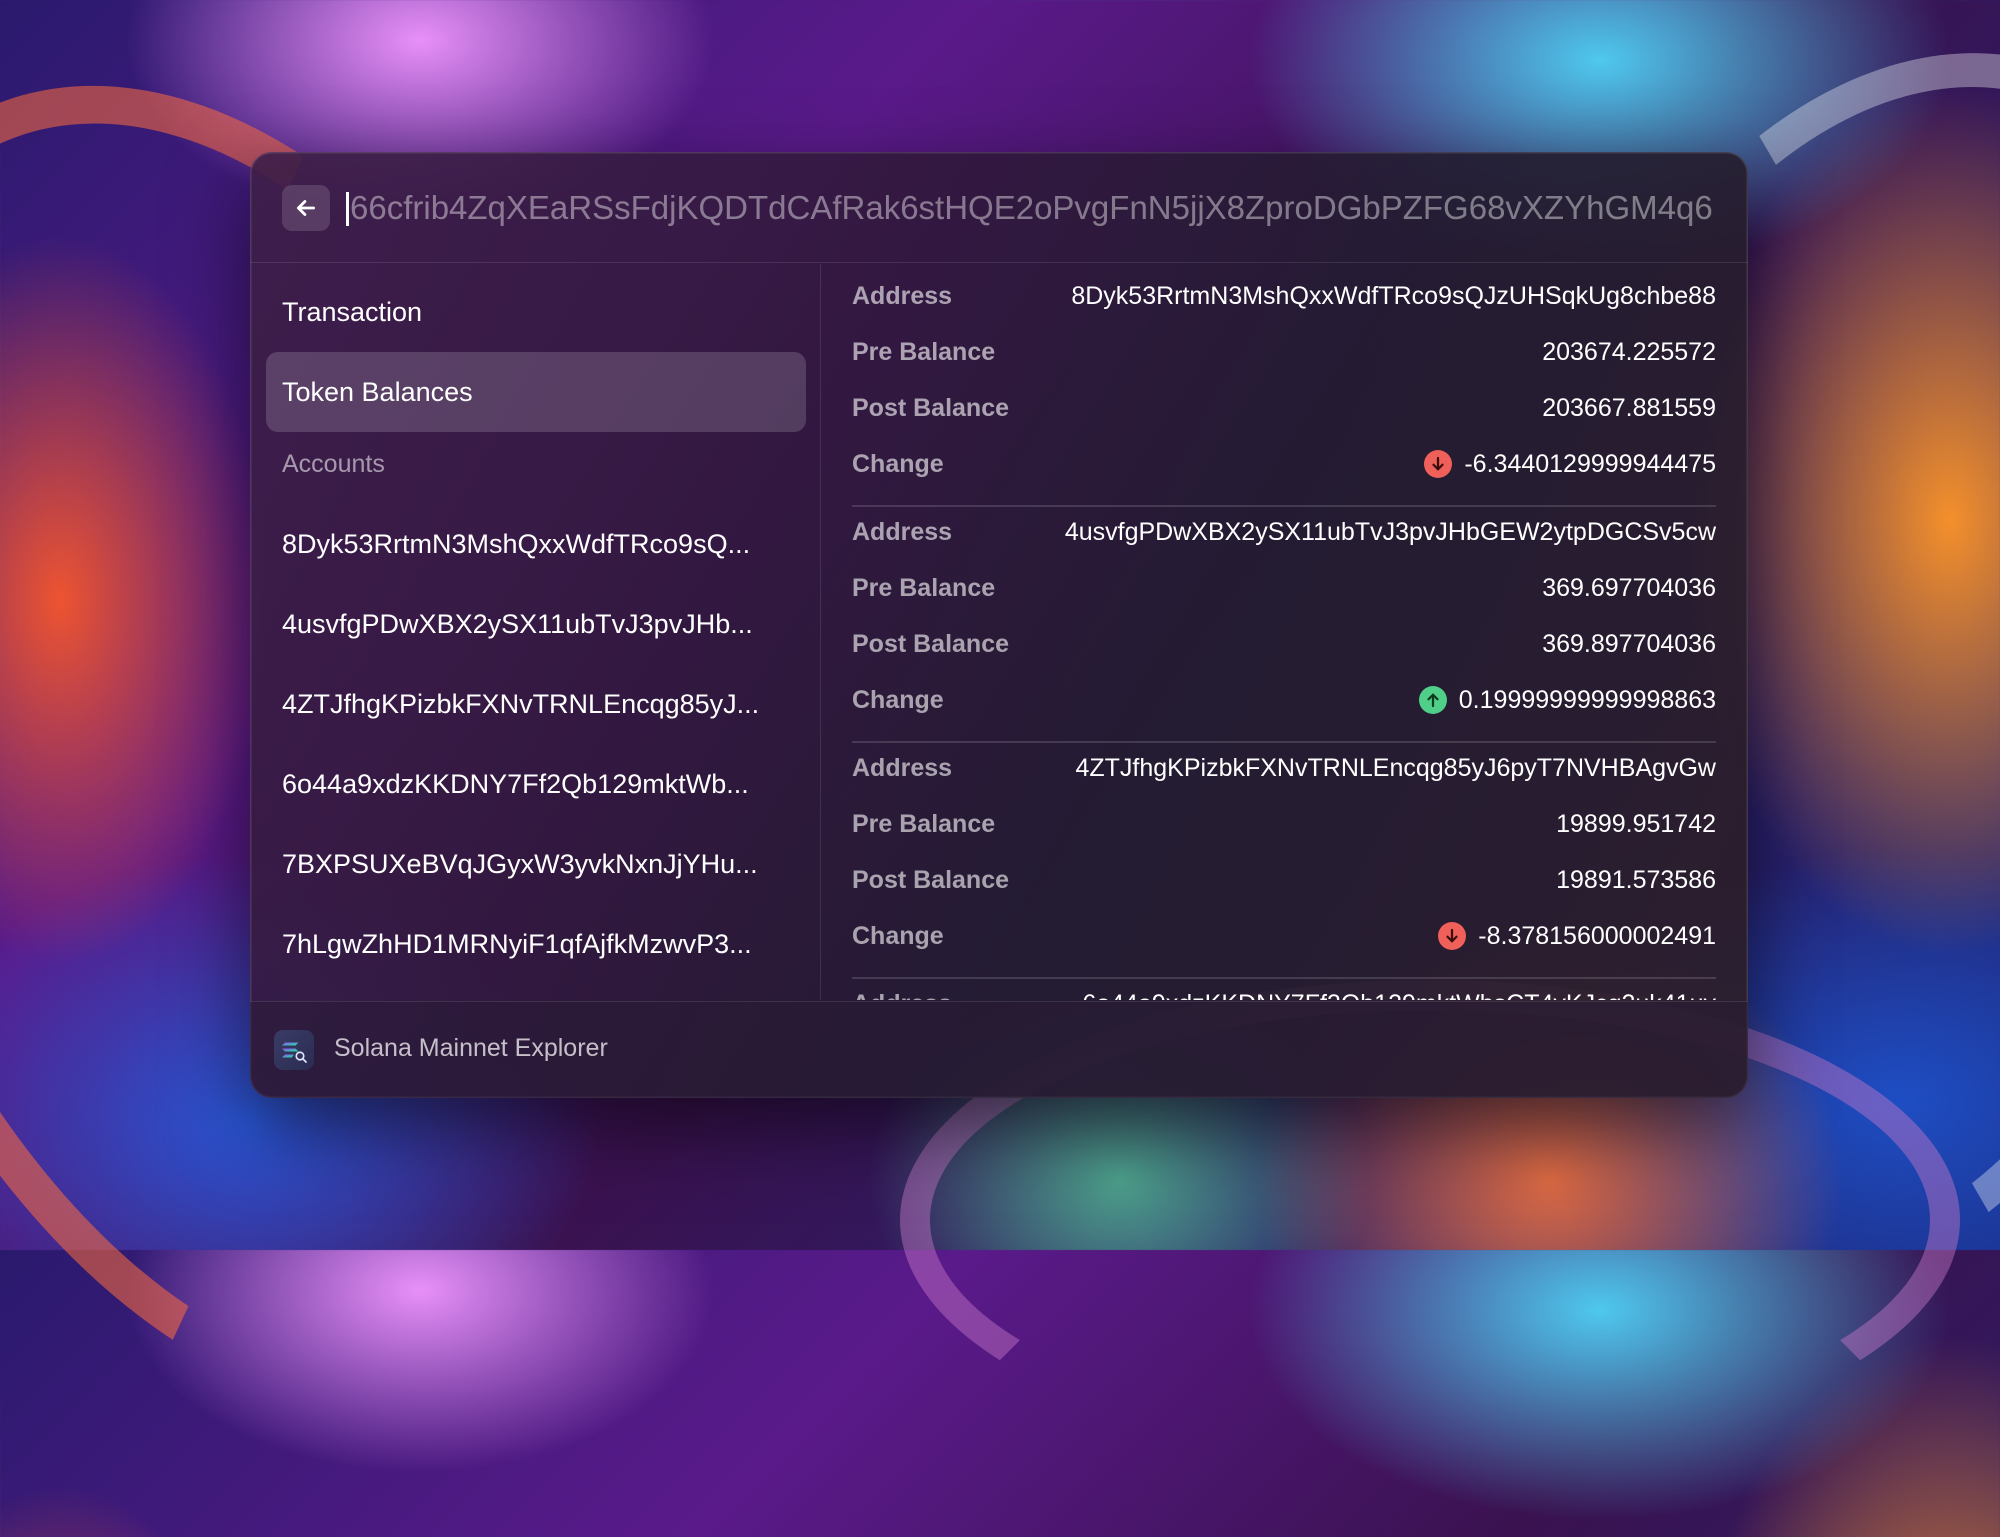 Image resolution: width=2000 pixels, height=1537 pixels. Describe the element at coordinates (1284, 880) in the screenshot. I see `post-balance-row: Post Balance 19891.573586` at that location.